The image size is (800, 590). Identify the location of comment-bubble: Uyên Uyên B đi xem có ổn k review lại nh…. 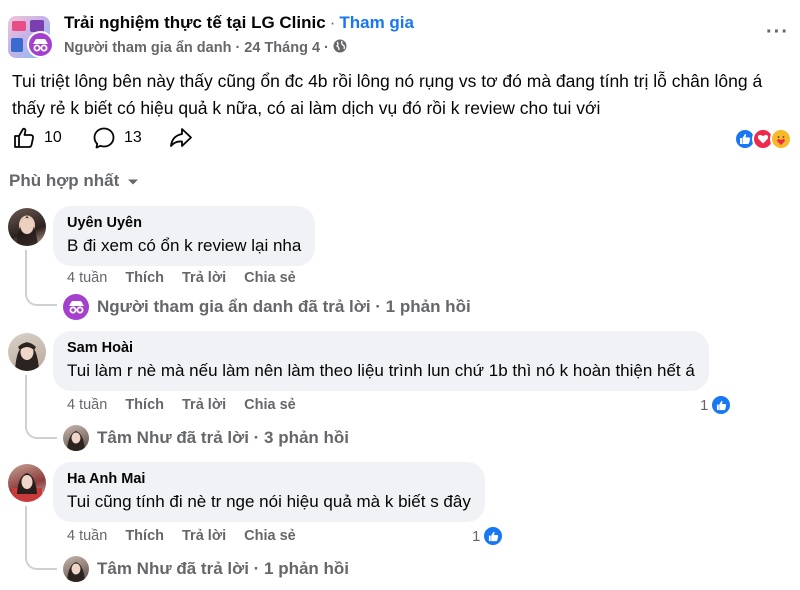
(184, 236).